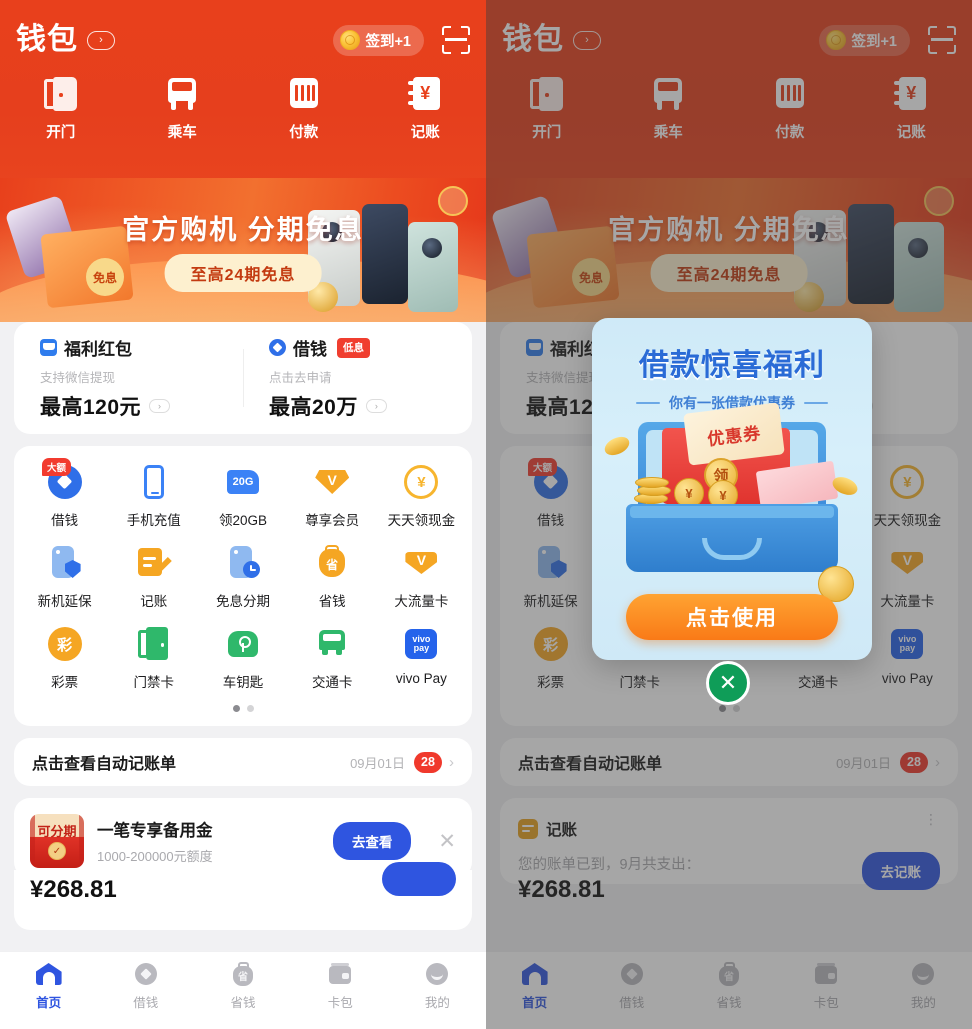 Image resolution: width=972 pixels, height=1029 pixels. I want to click on tab-wallet: 卡包, so click(340, 986).